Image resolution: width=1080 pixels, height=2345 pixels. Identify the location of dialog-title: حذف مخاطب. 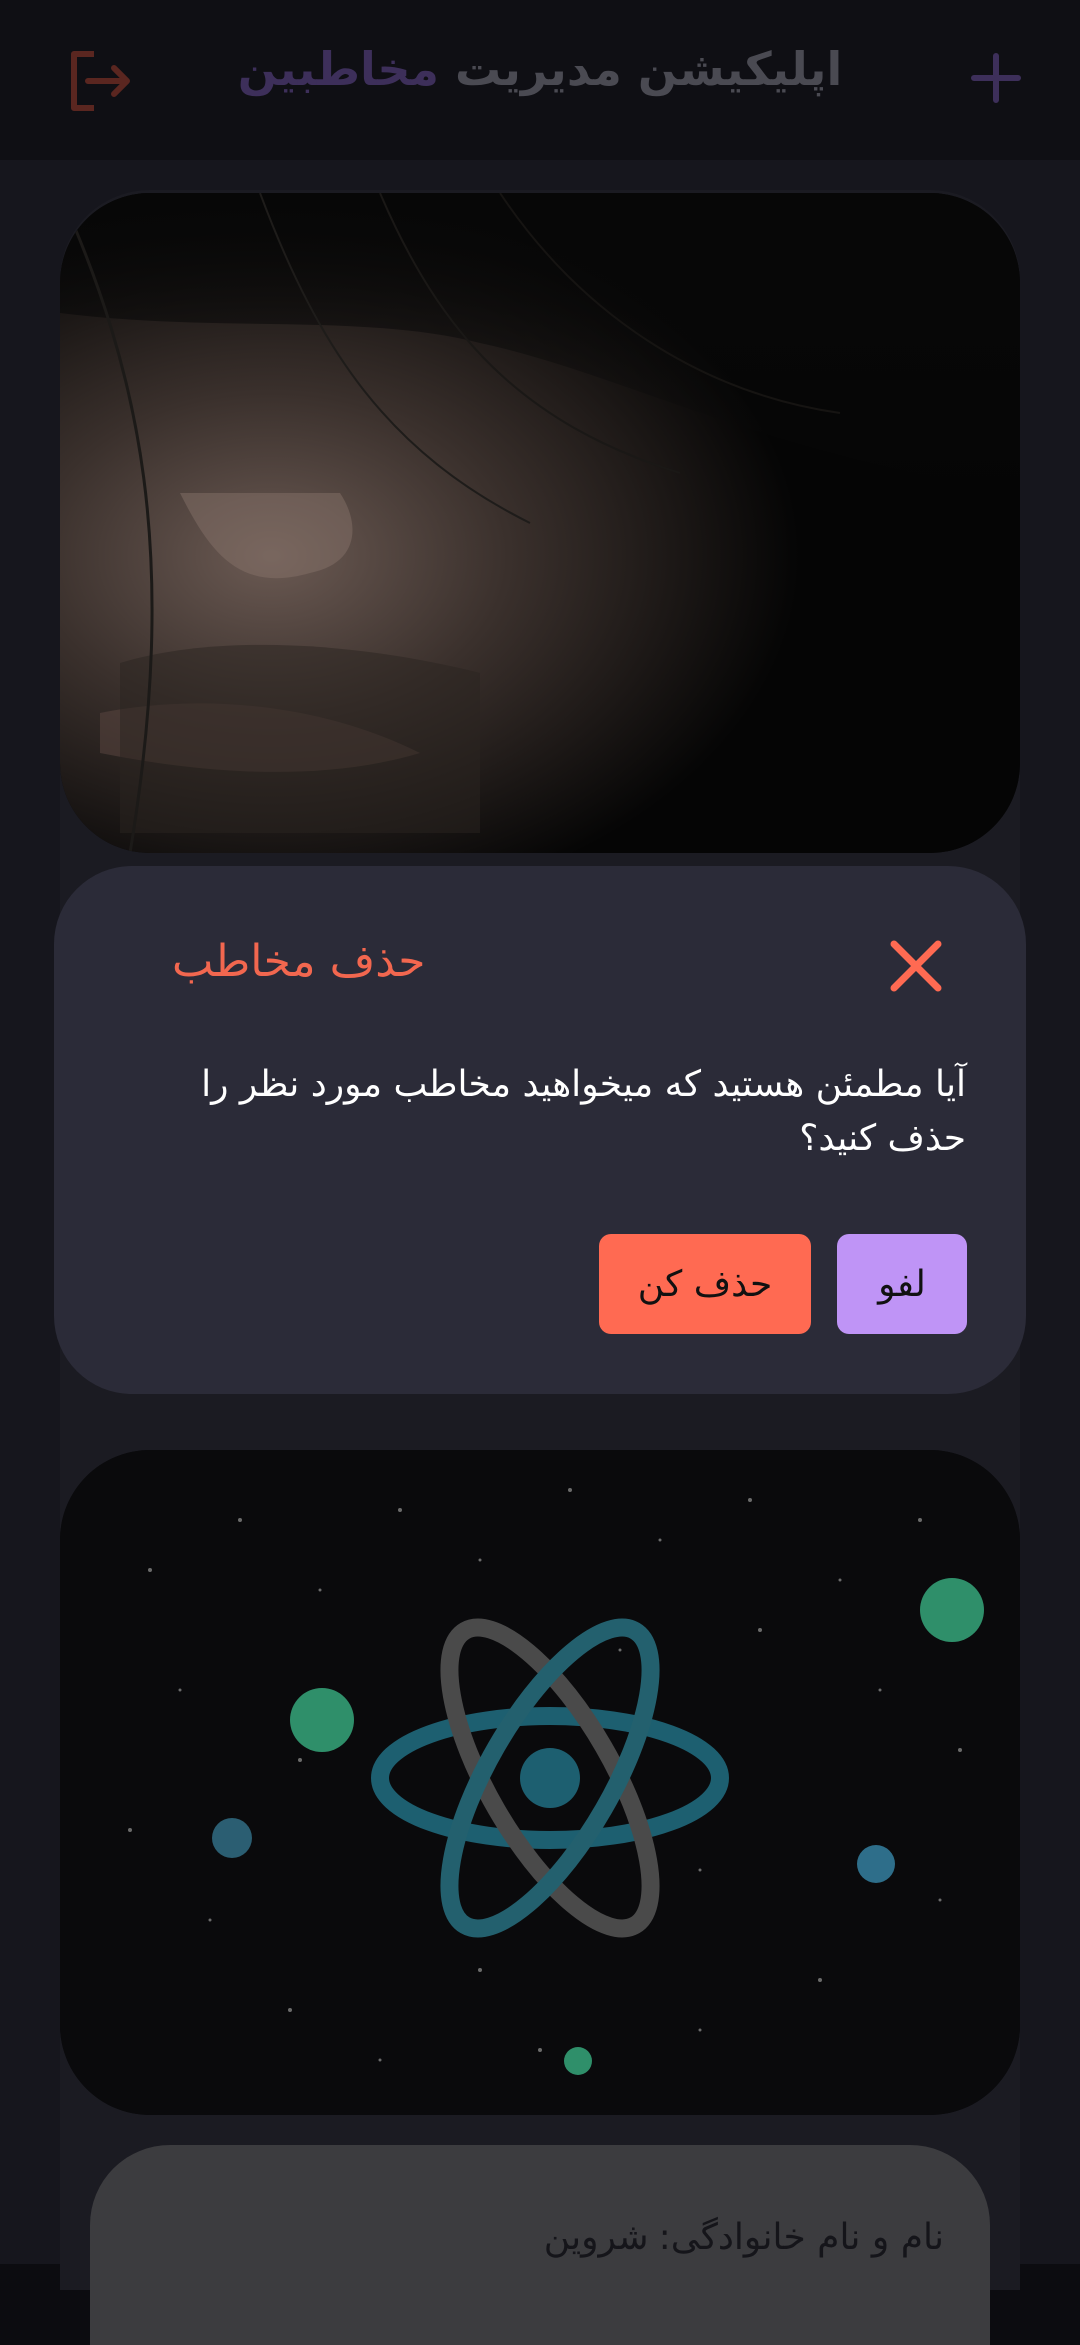
(299, 961).